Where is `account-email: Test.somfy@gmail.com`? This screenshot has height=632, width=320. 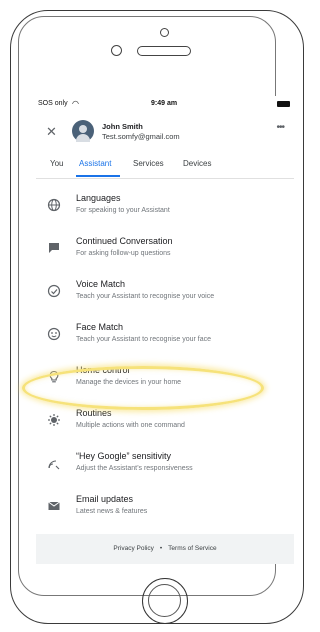
account-email: Test.somfy@gmail.com is located at coordinates (141, 136).